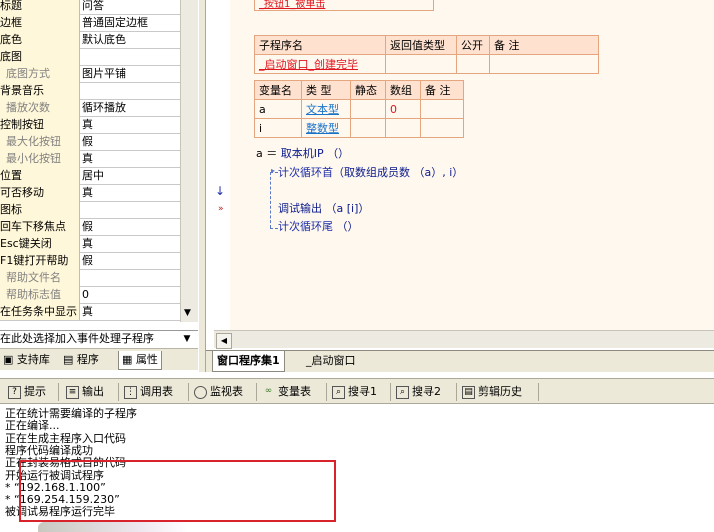  Describe the element at coordinates (146, 359) in the screenshot. I see `tab-properties-label: 属性` at that location.